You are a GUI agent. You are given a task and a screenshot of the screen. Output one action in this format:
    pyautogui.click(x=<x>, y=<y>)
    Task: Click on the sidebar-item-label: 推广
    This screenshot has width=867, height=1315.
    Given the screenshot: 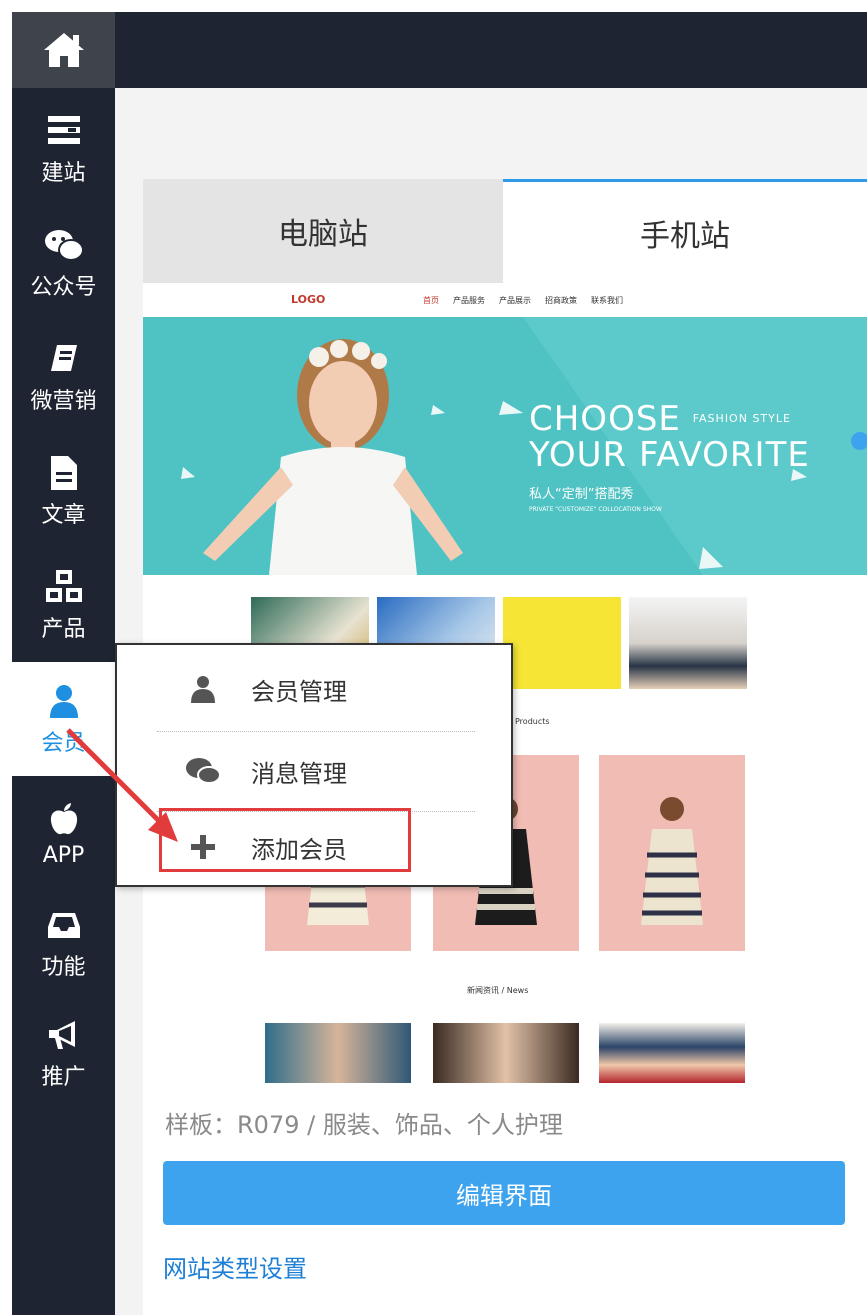 What is the action you would take?
    pyautogui.click(x=63, y=1077)
    